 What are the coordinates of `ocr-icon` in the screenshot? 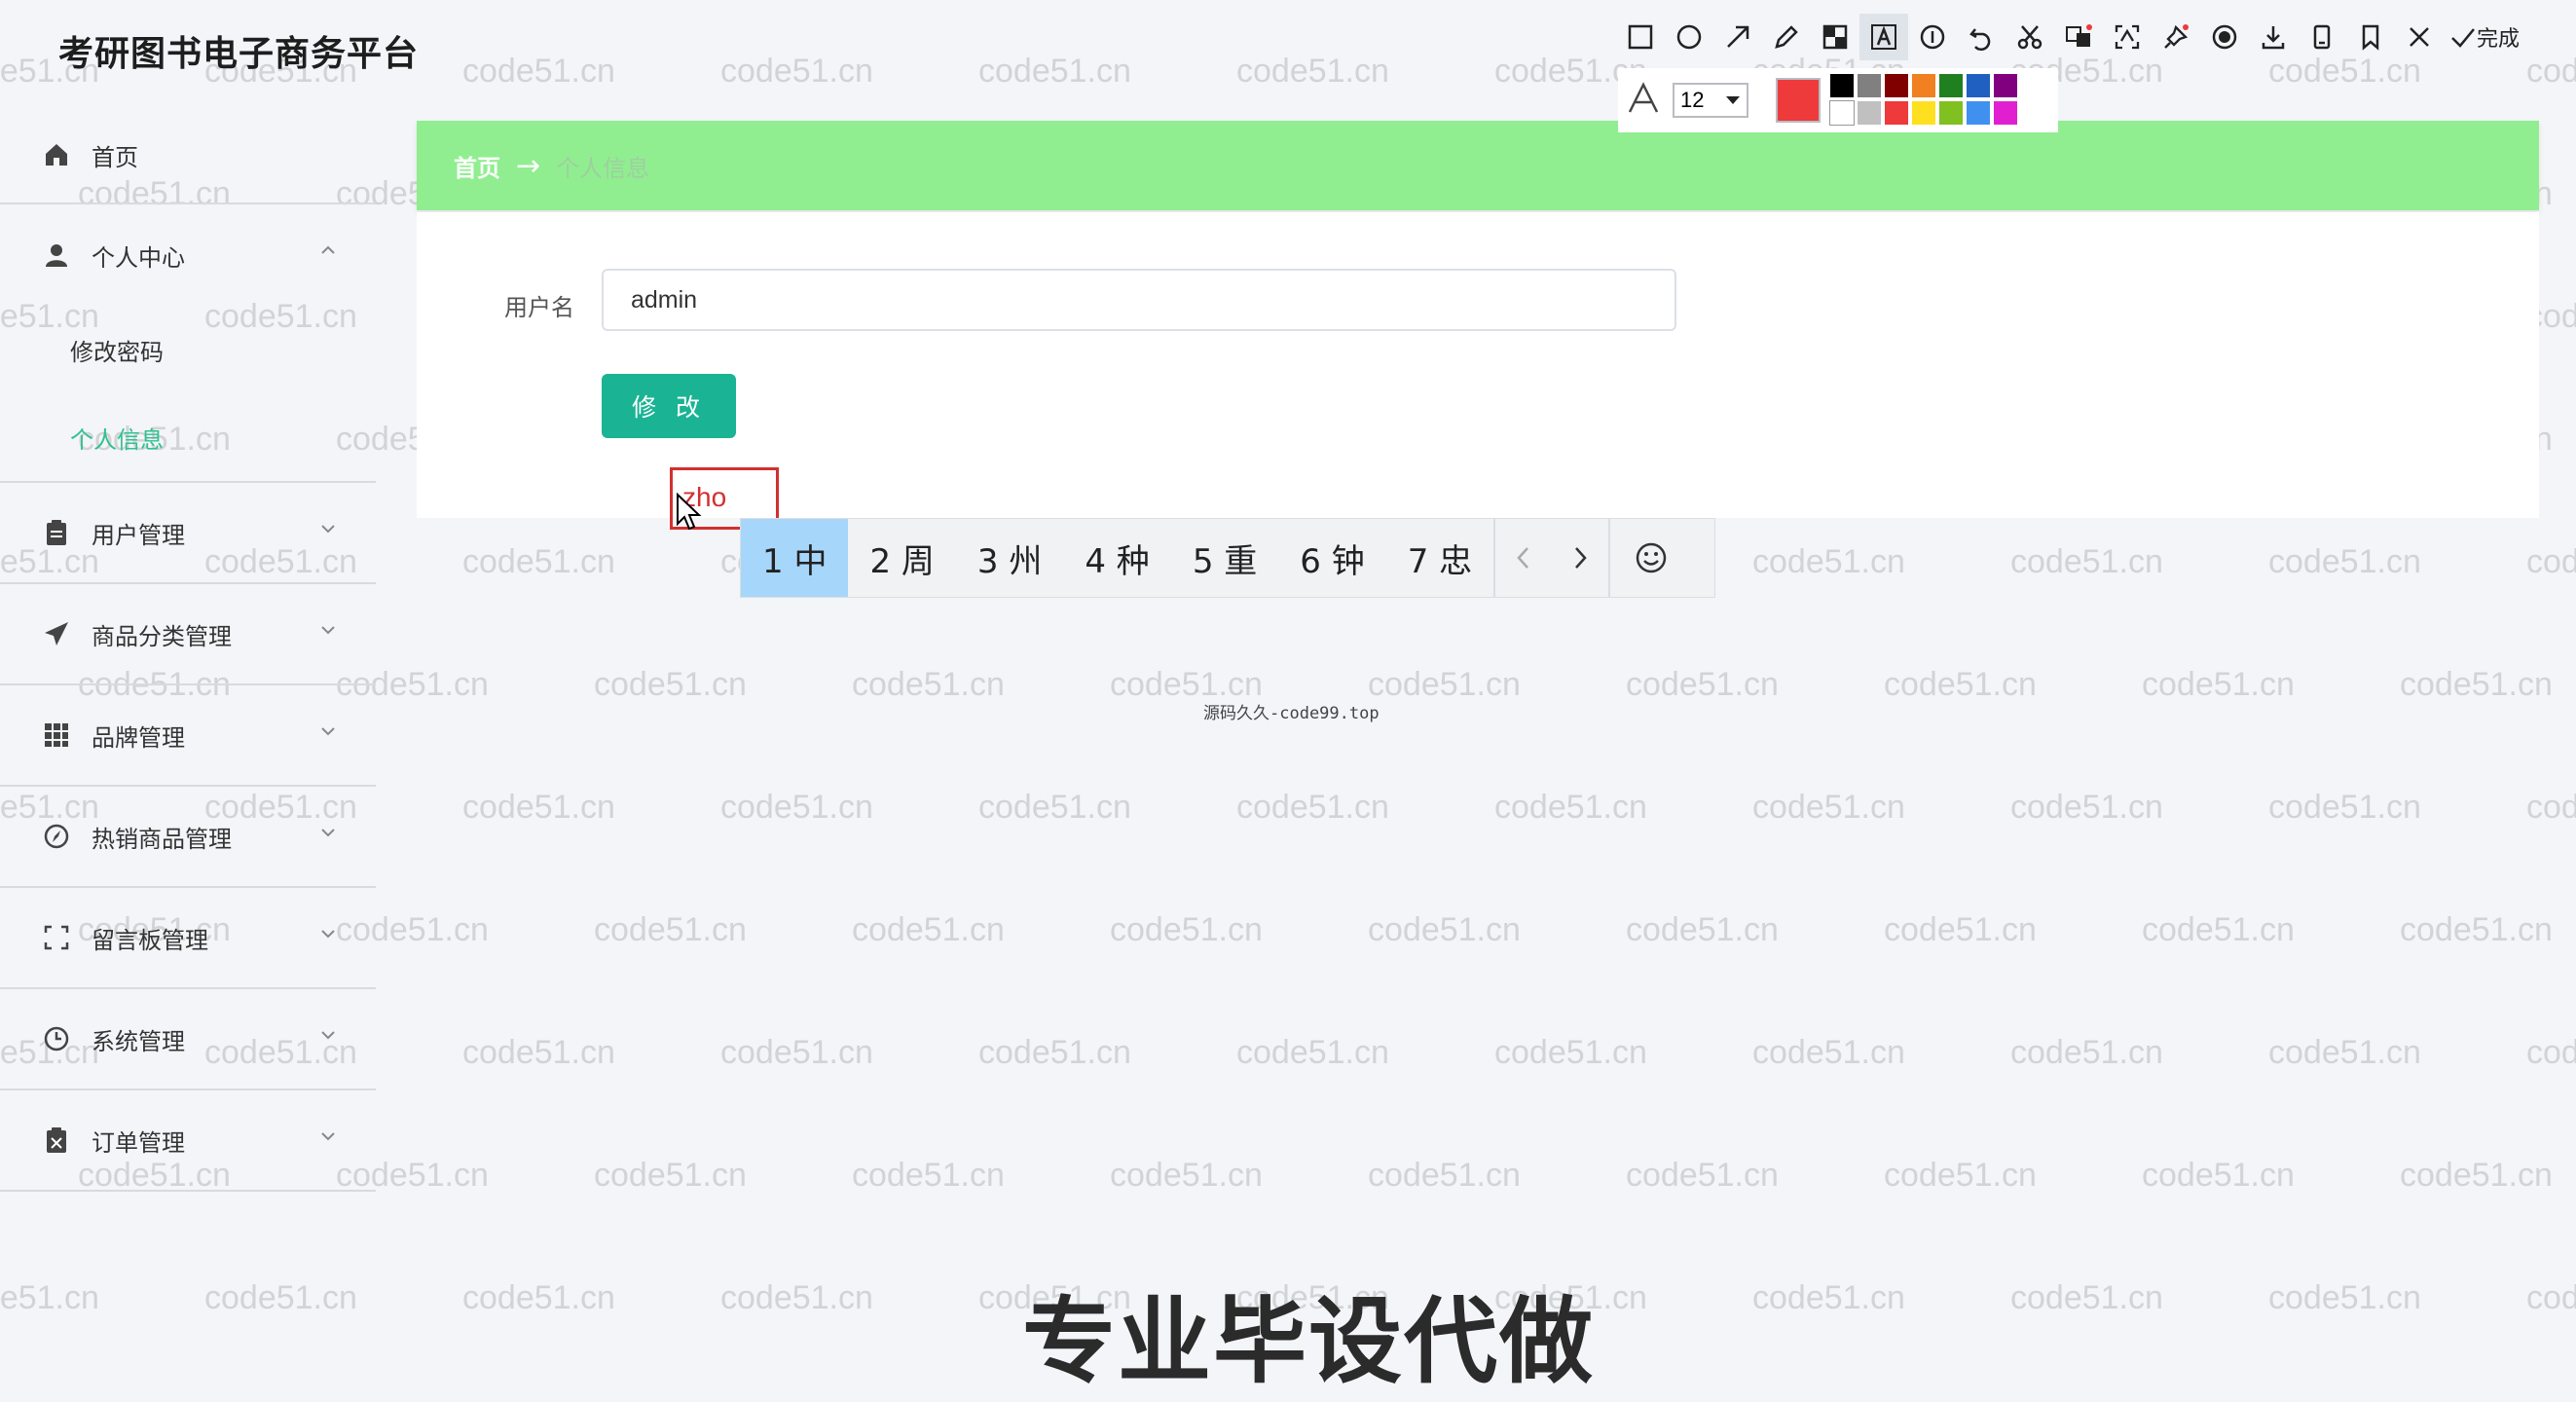 It's located at (2127, 37).